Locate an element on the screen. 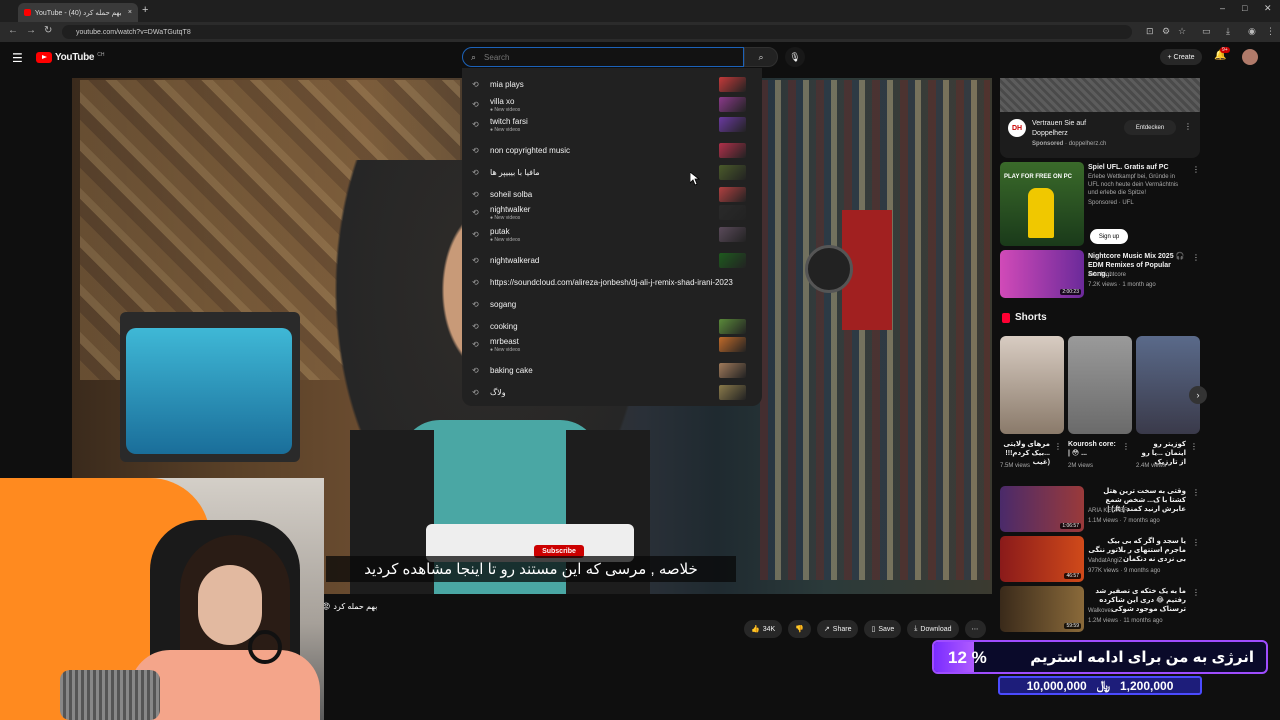 The width and height of the screenshot is (1280, 720). download-label: Download is located at coordinates (936, 629).